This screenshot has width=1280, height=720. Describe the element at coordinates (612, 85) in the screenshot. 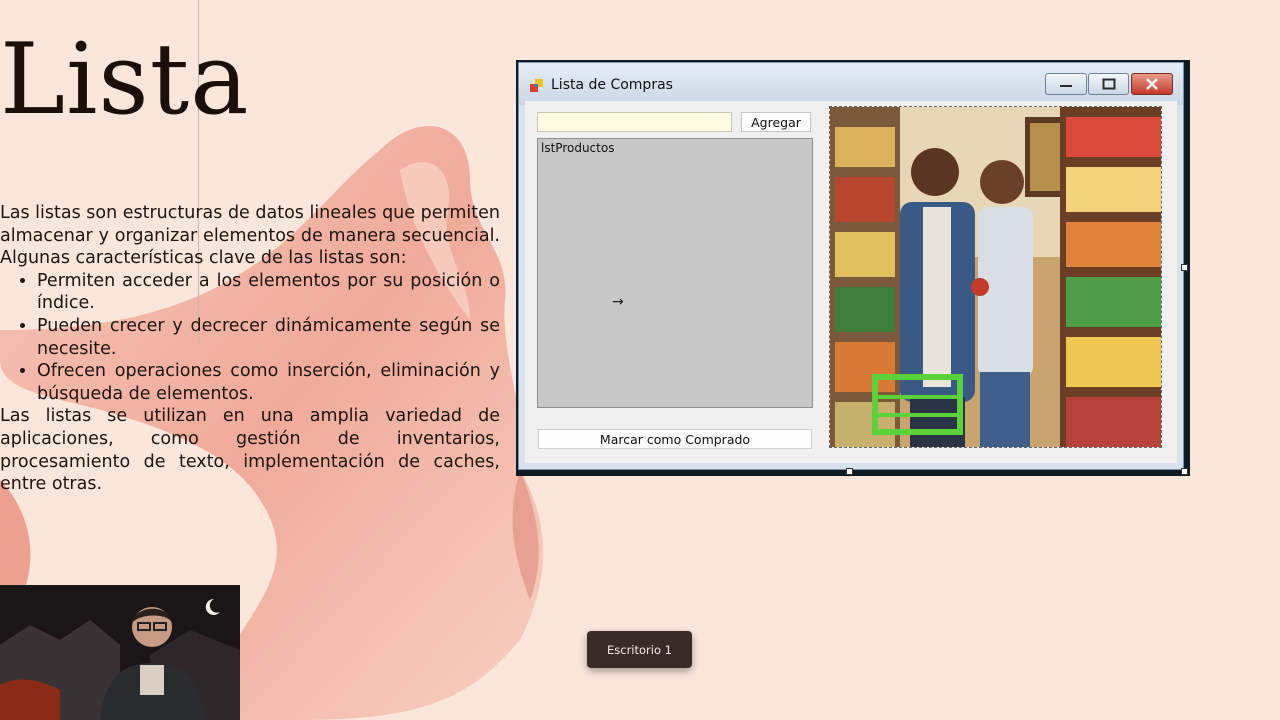

I see `window-title: Lista de Compras` at that location.